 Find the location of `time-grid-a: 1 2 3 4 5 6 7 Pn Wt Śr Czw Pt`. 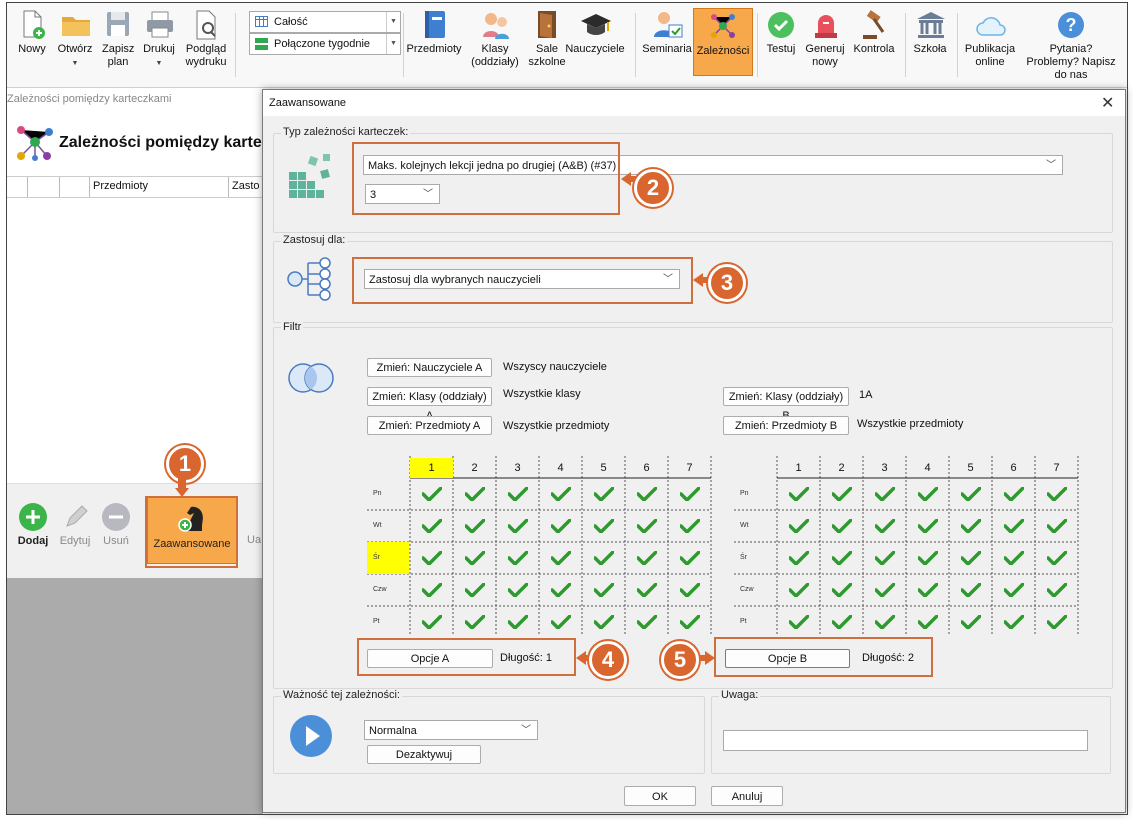

time-grid-a: 1 2 3 4 5 6 7 Pn Wt Śr Czw Pt is located at coordinates (540, 546).